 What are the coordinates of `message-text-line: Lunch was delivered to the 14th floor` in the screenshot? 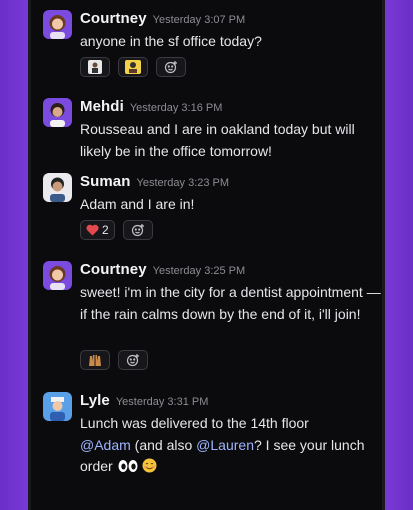 It's located at (194, 423).